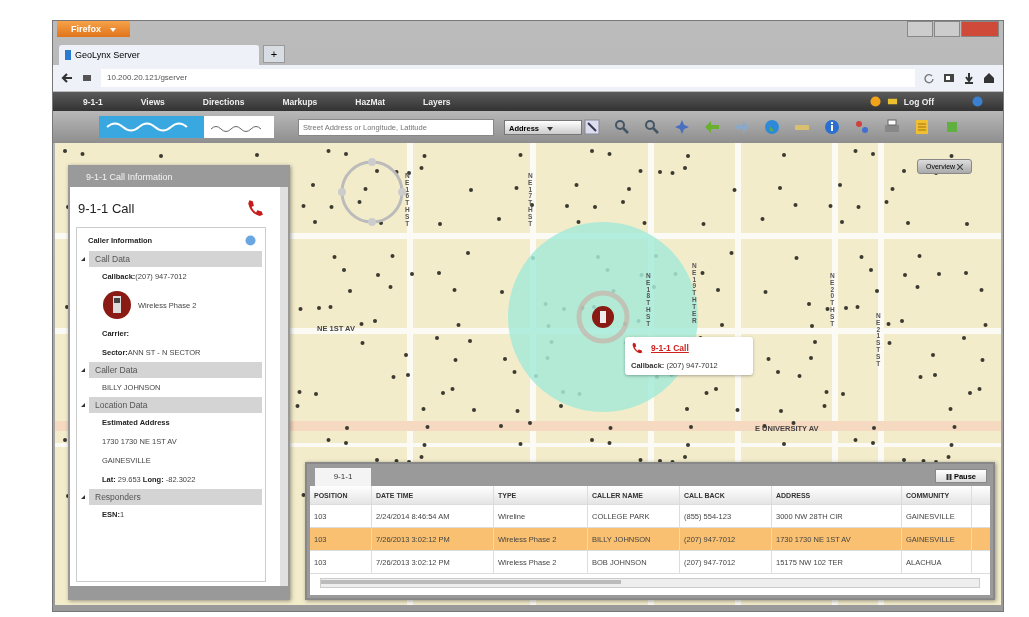 The height and width of the screenshot is (617, 1029). What do you see at coordinates (652, 127) in the screenshot?
I see `zoom-out-icon` at bounding box center [652, 127].